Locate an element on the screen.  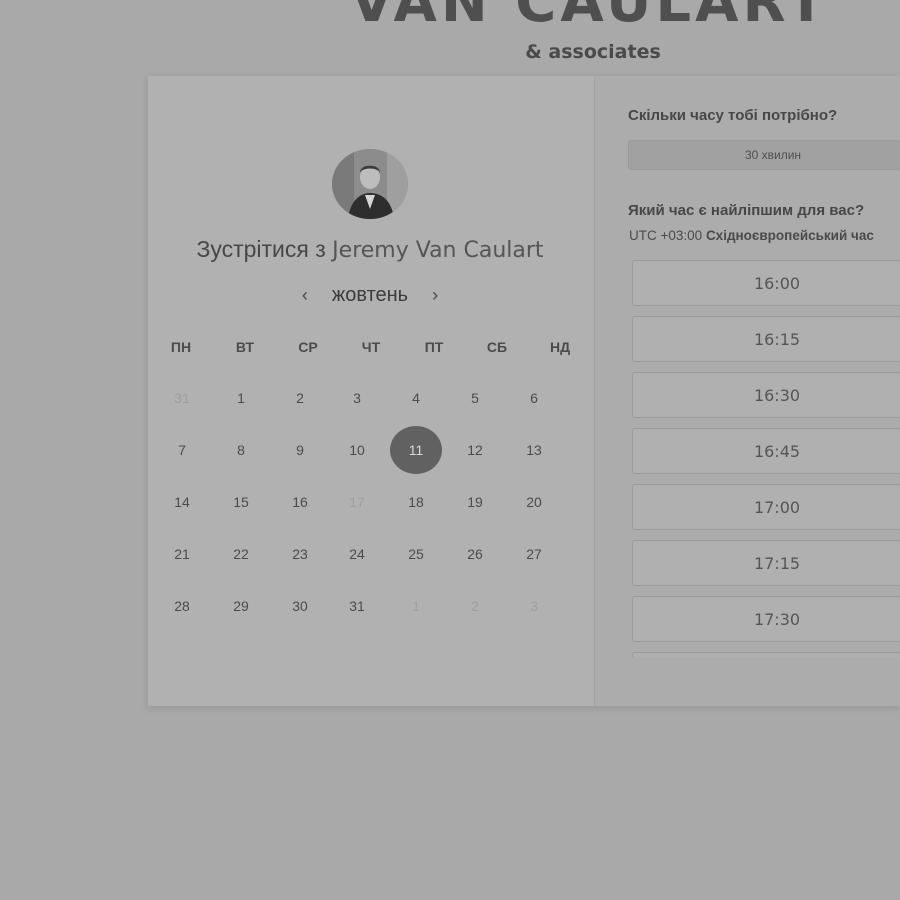
calendar-day: 19 is located at coordinates (475, 502).